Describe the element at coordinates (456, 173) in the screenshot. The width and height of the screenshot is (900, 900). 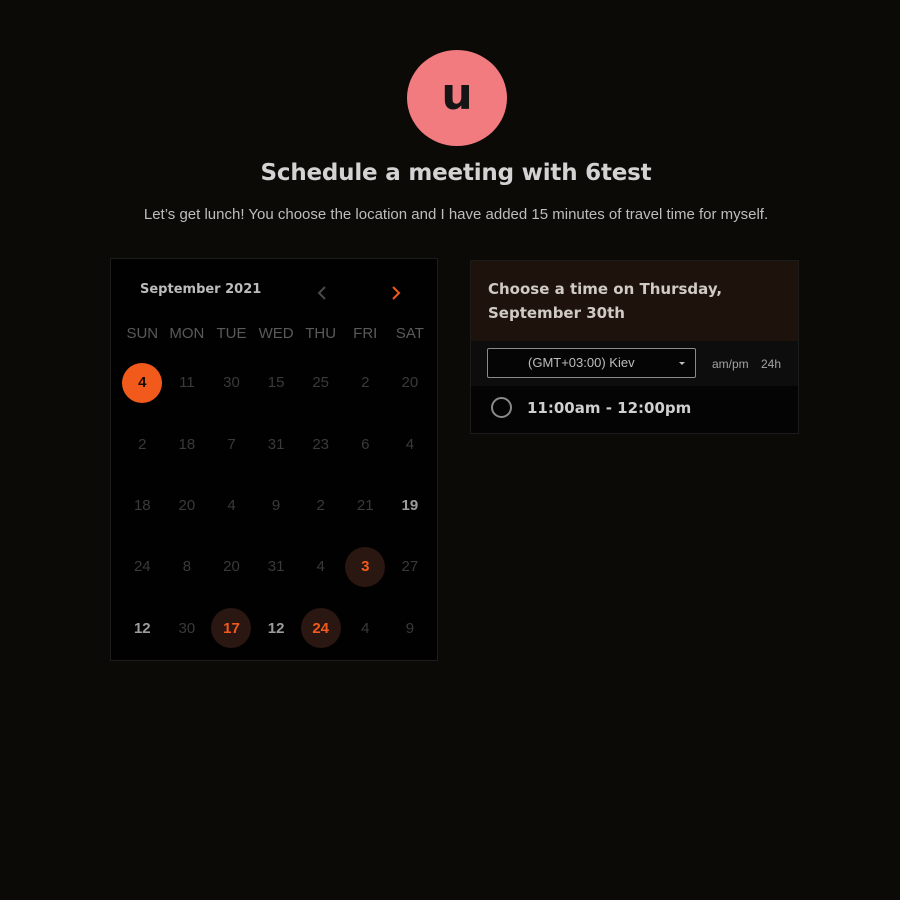
I see `page-title: Schedule a meeting with 6test` at that location.